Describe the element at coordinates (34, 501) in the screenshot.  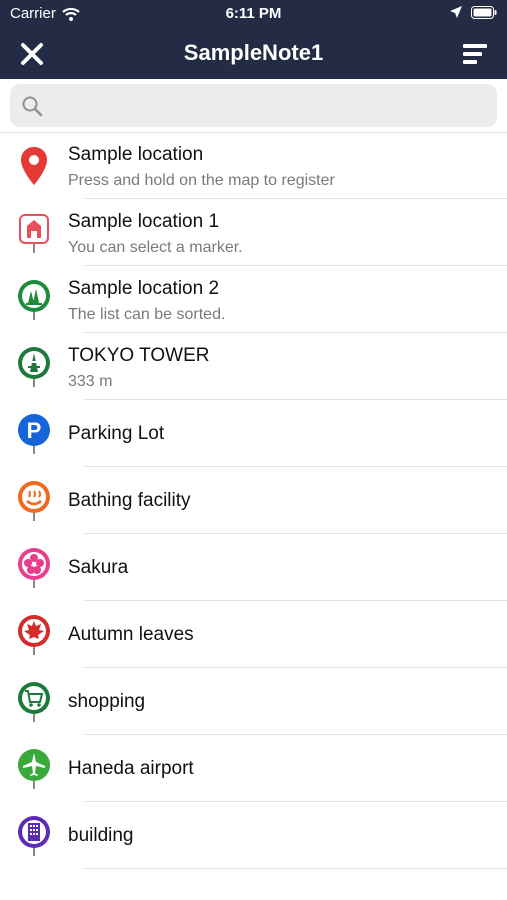
I see `hot-spring-icon` at that location.